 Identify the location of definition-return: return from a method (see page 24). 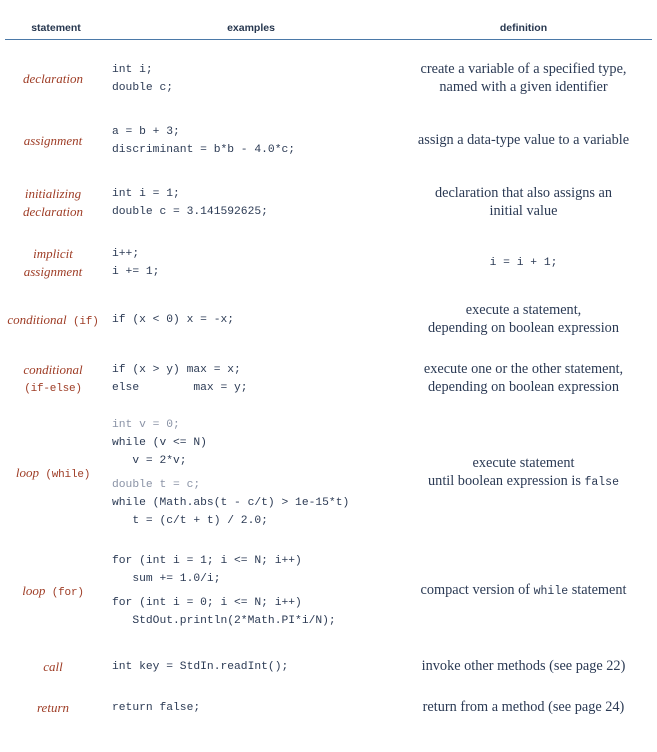
(523, 708).